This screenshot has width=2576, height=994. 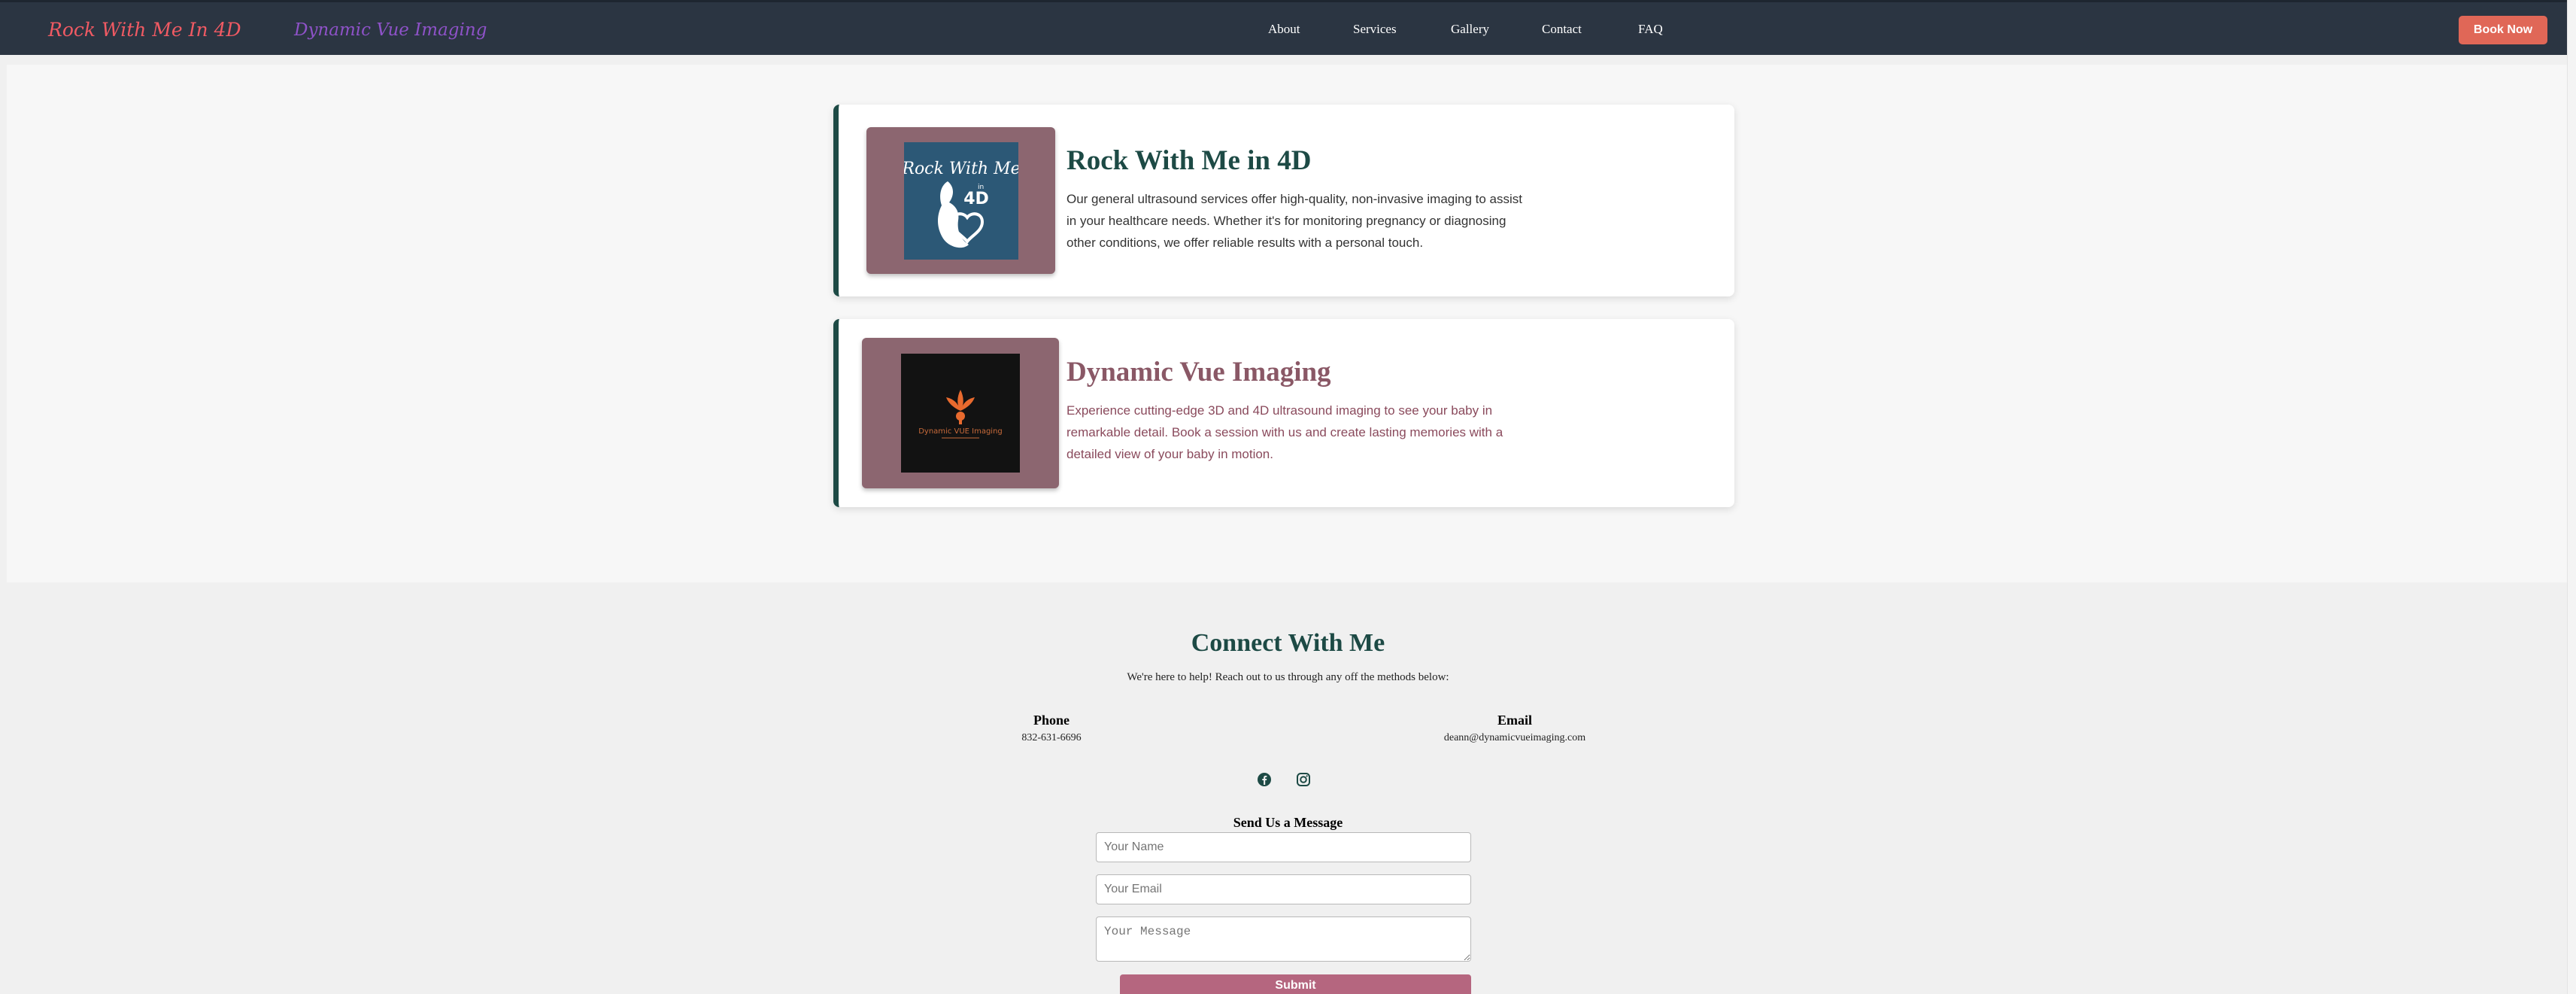 What do you see at coordinates (1514, 721) in the screenshot?
I see `email-label: Email` at bounding box center [1514, 721].